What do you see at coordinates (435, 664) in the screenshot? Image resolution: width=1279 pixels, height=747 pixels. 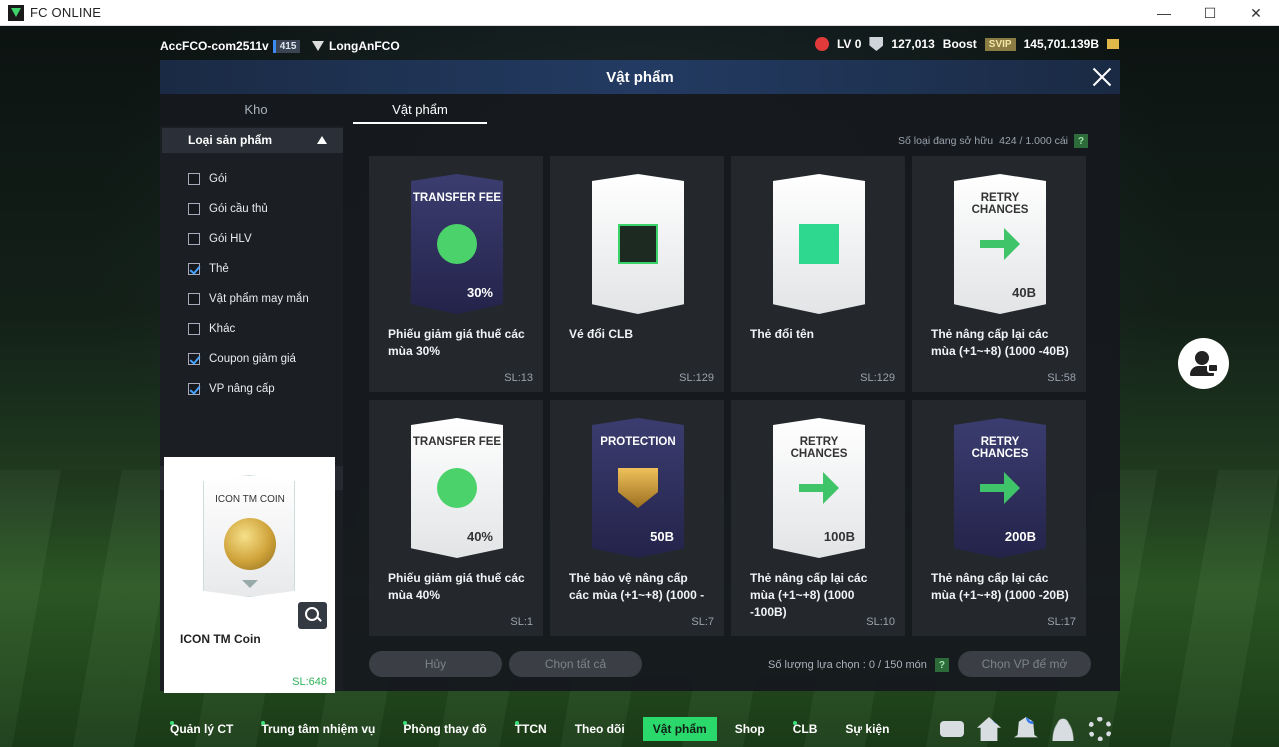 I see `cancel-button: Hủy` at bounding box center [435, 664].